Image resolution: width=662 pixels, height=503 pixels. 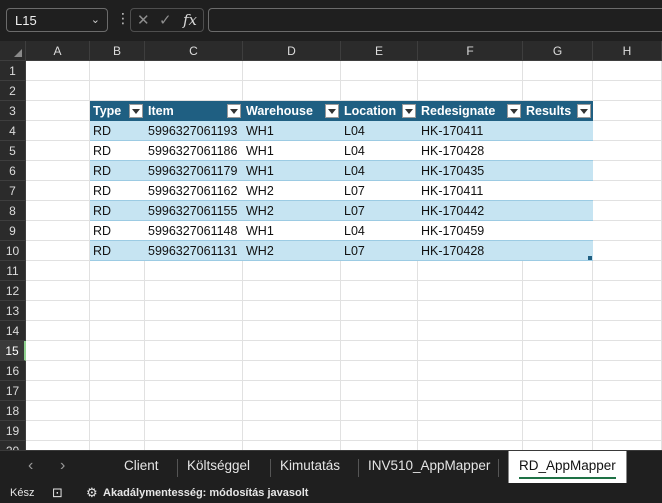 I want to click on table-cell: 5996327061162, so click(x=194, y=191).